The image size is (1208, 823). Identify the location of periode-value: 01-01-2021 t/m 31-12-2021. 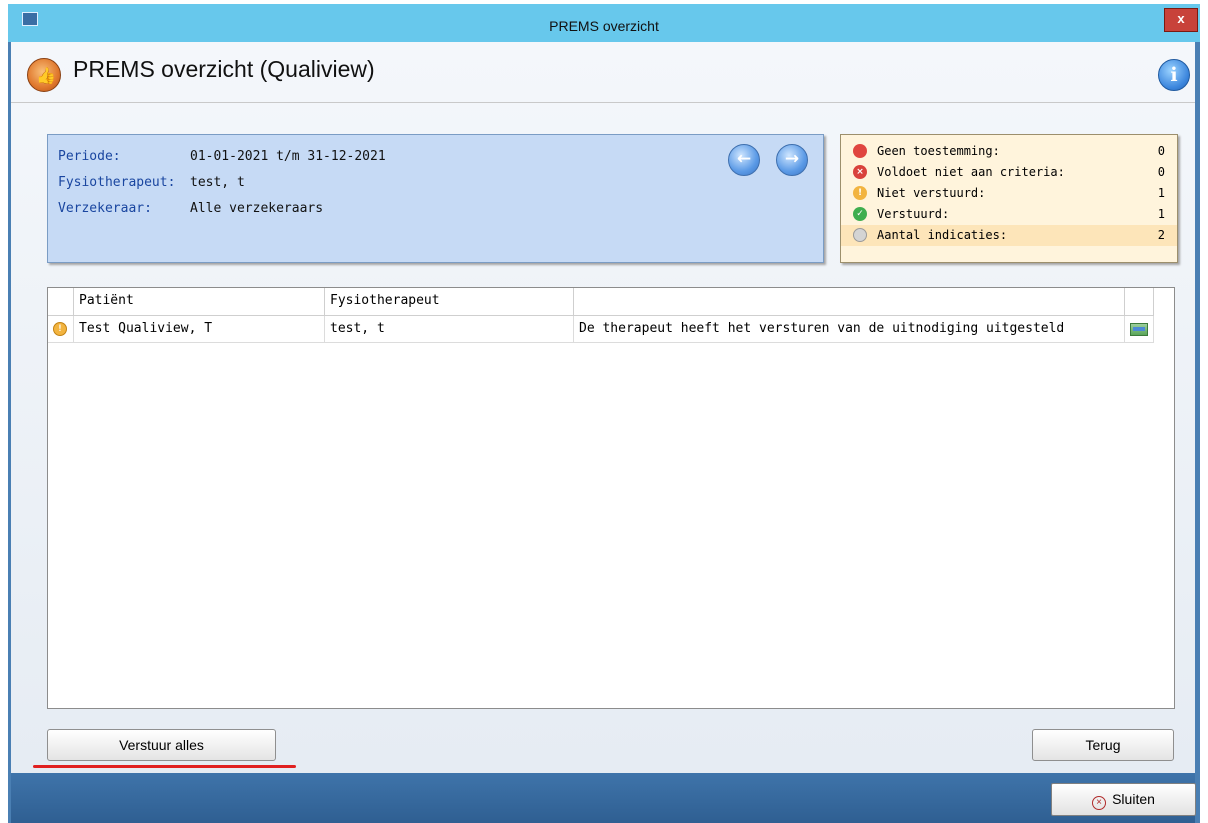
(288, 156).